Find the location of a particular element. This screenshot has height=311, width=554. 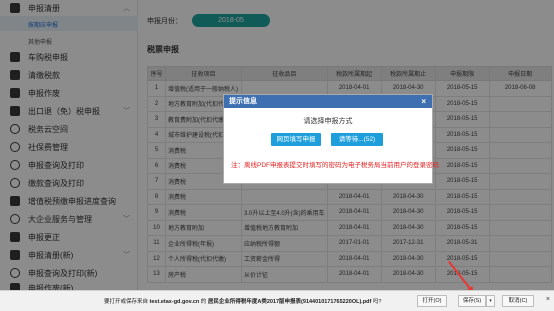

web-declare-button: 网页填写申报 is located at coordinates (296, 139).